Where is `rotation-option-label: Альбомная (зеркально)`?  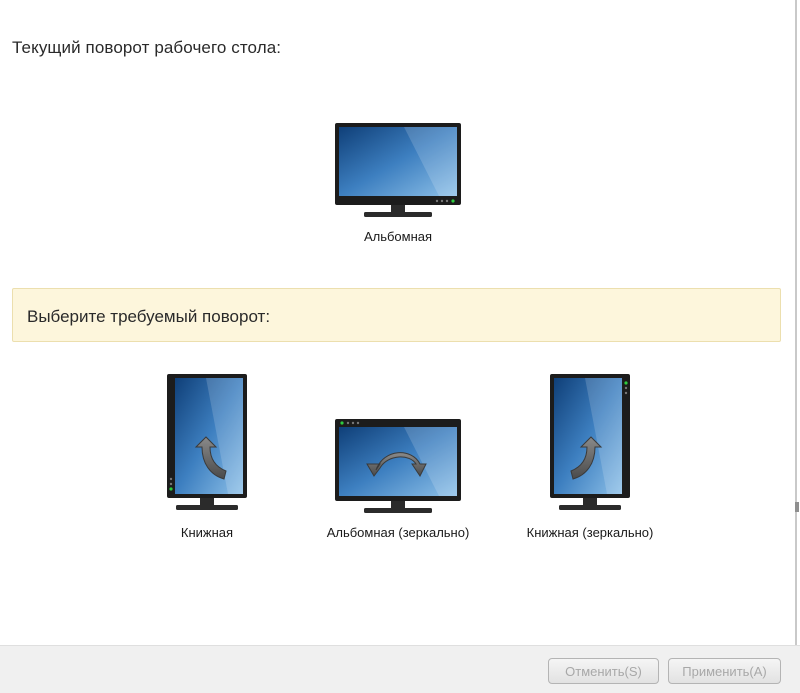
rotation-option-label: Альбомная (зеркально) is located at coordinates (398, 532).